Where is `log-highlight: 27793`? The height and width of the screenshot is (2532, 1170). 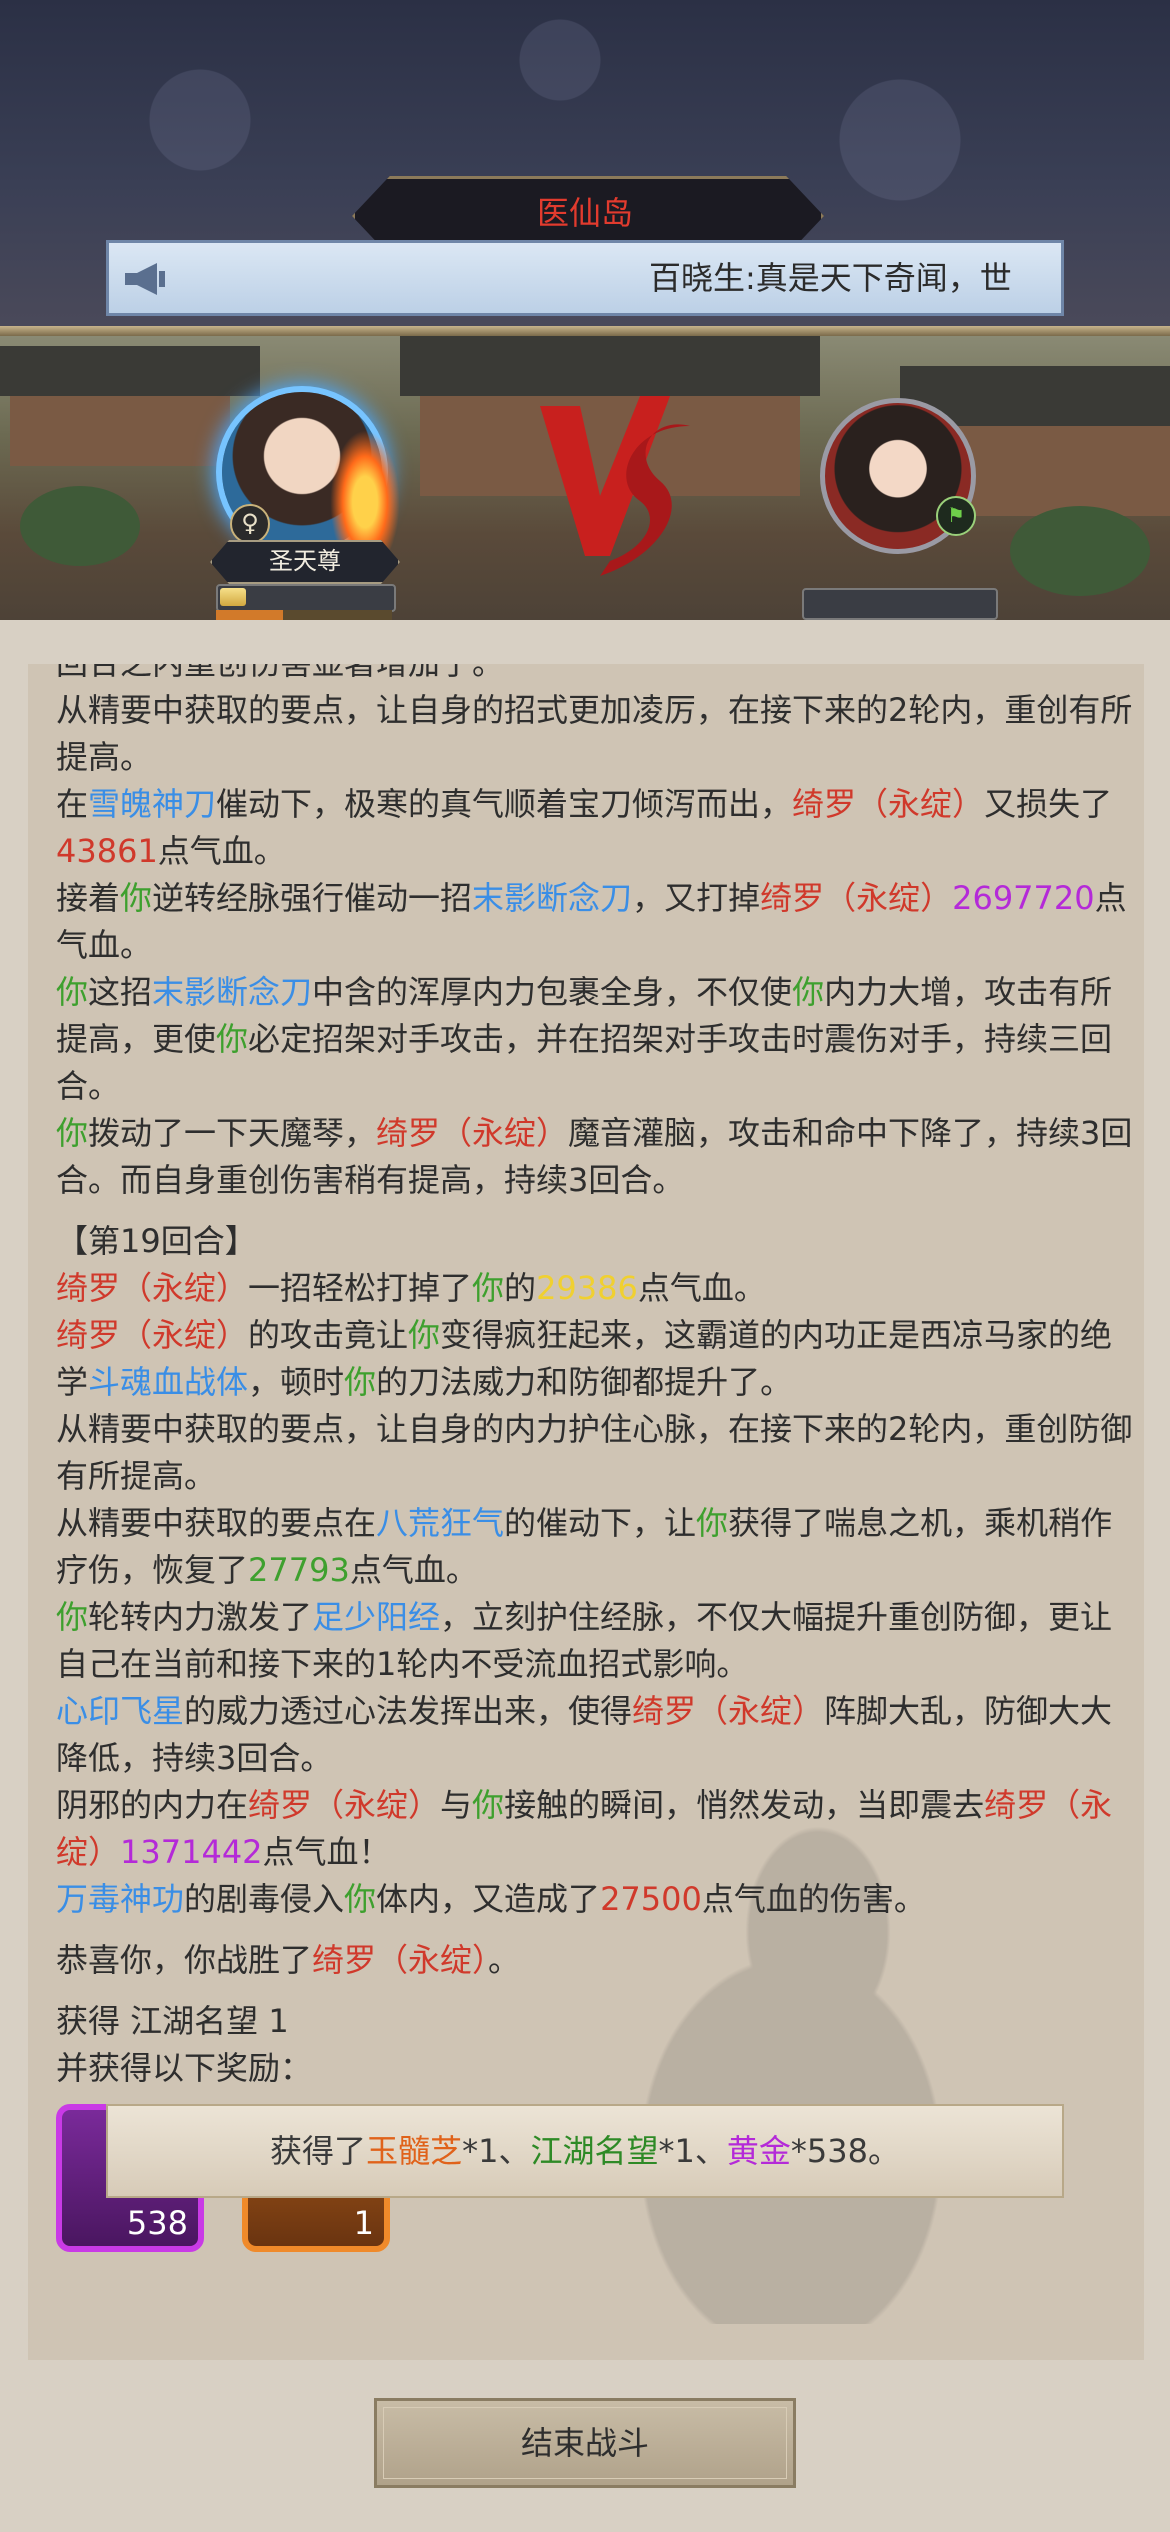
log-highlight: 27793 is located at coordinates (299, 1570).